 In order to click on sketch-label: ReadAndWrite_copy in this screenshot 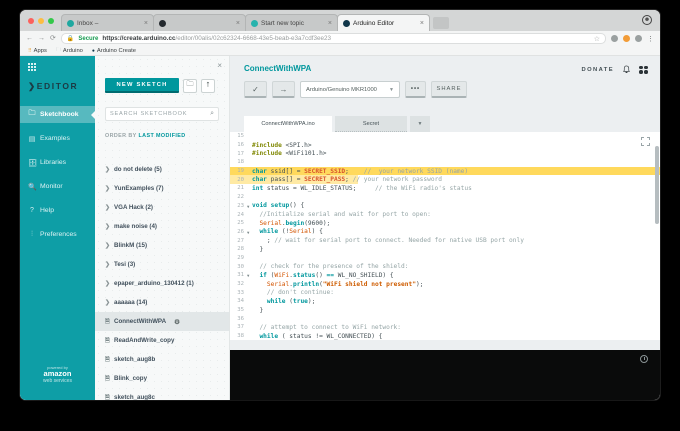, I will do `click(144, 340)`.